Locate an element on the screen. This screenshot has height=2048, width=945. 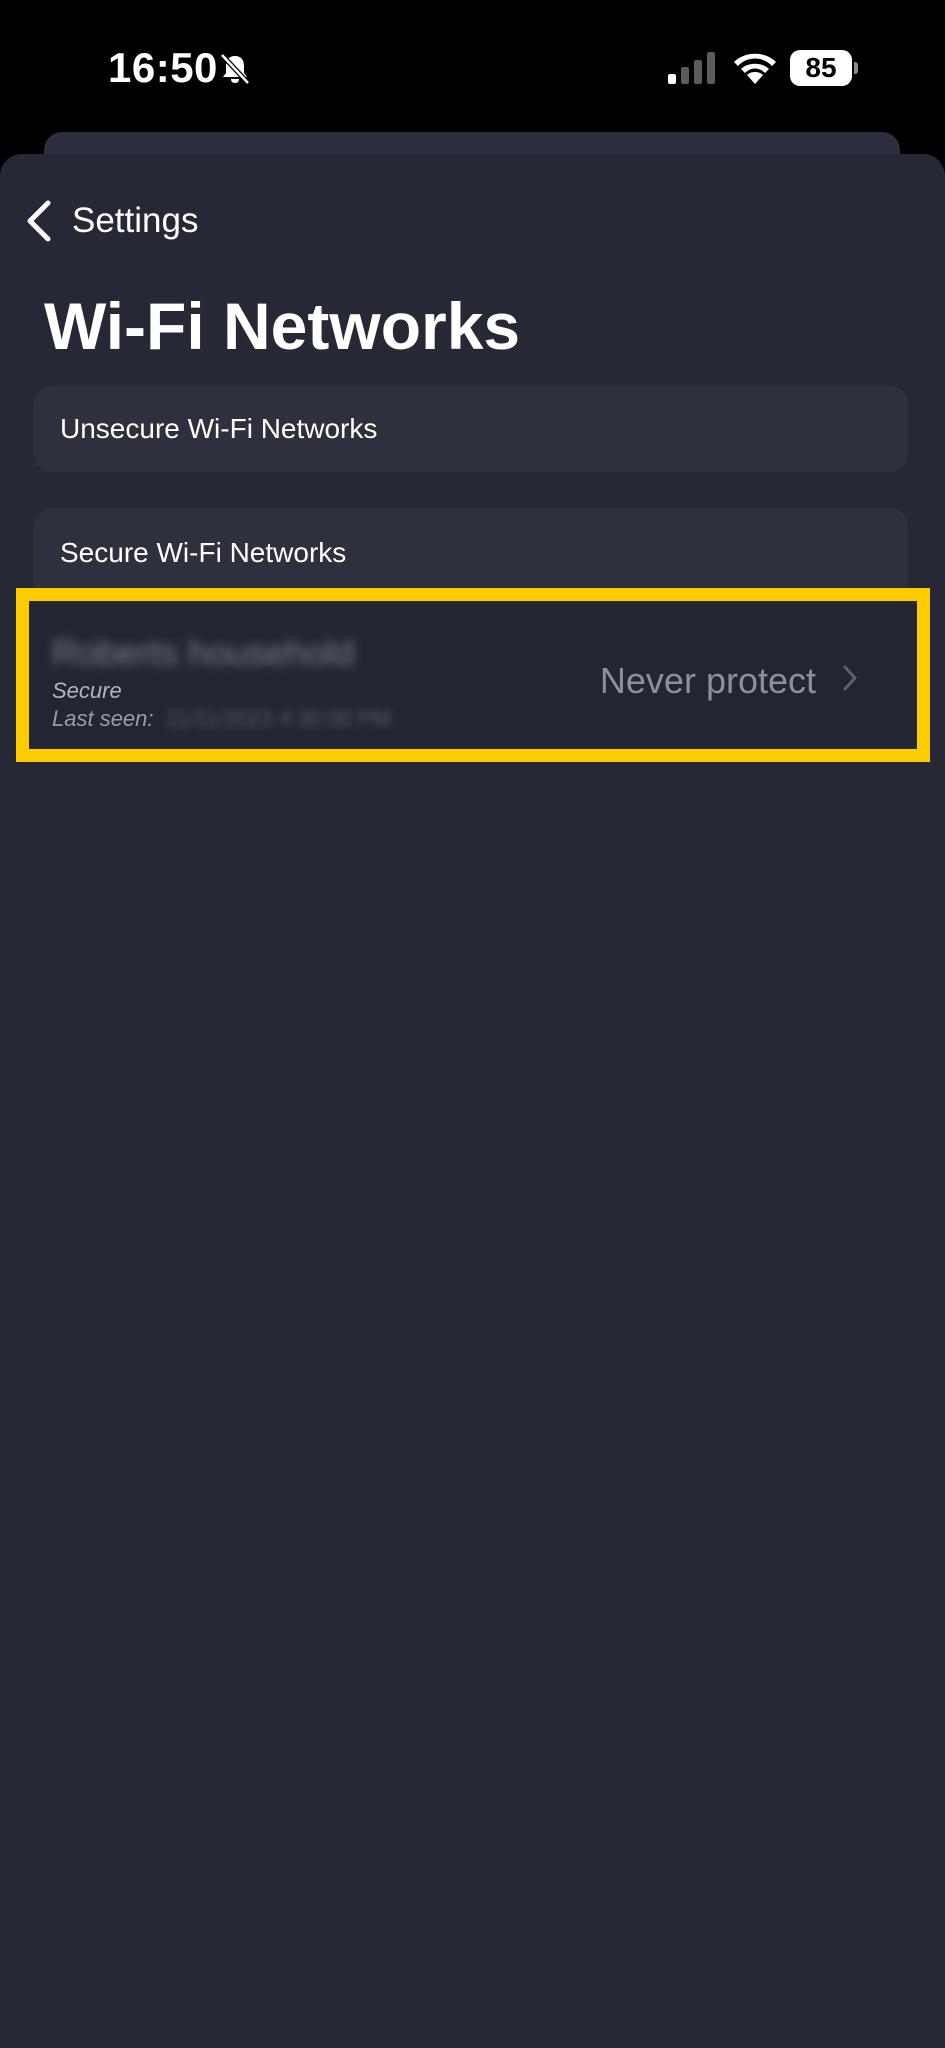
battery-tip is located at coordinates (856, 68).